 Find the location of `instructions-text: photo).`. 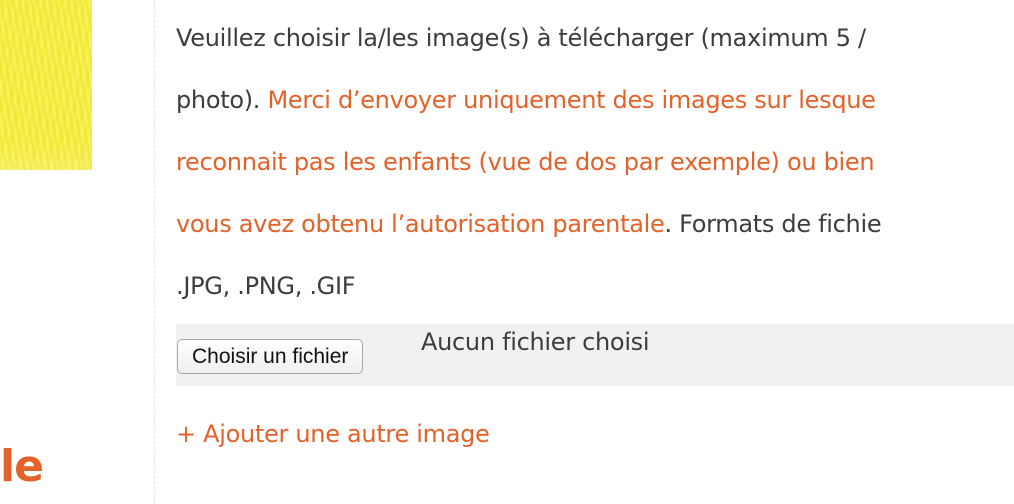

instructions-text: photo). is located at coordinates (222, 100).